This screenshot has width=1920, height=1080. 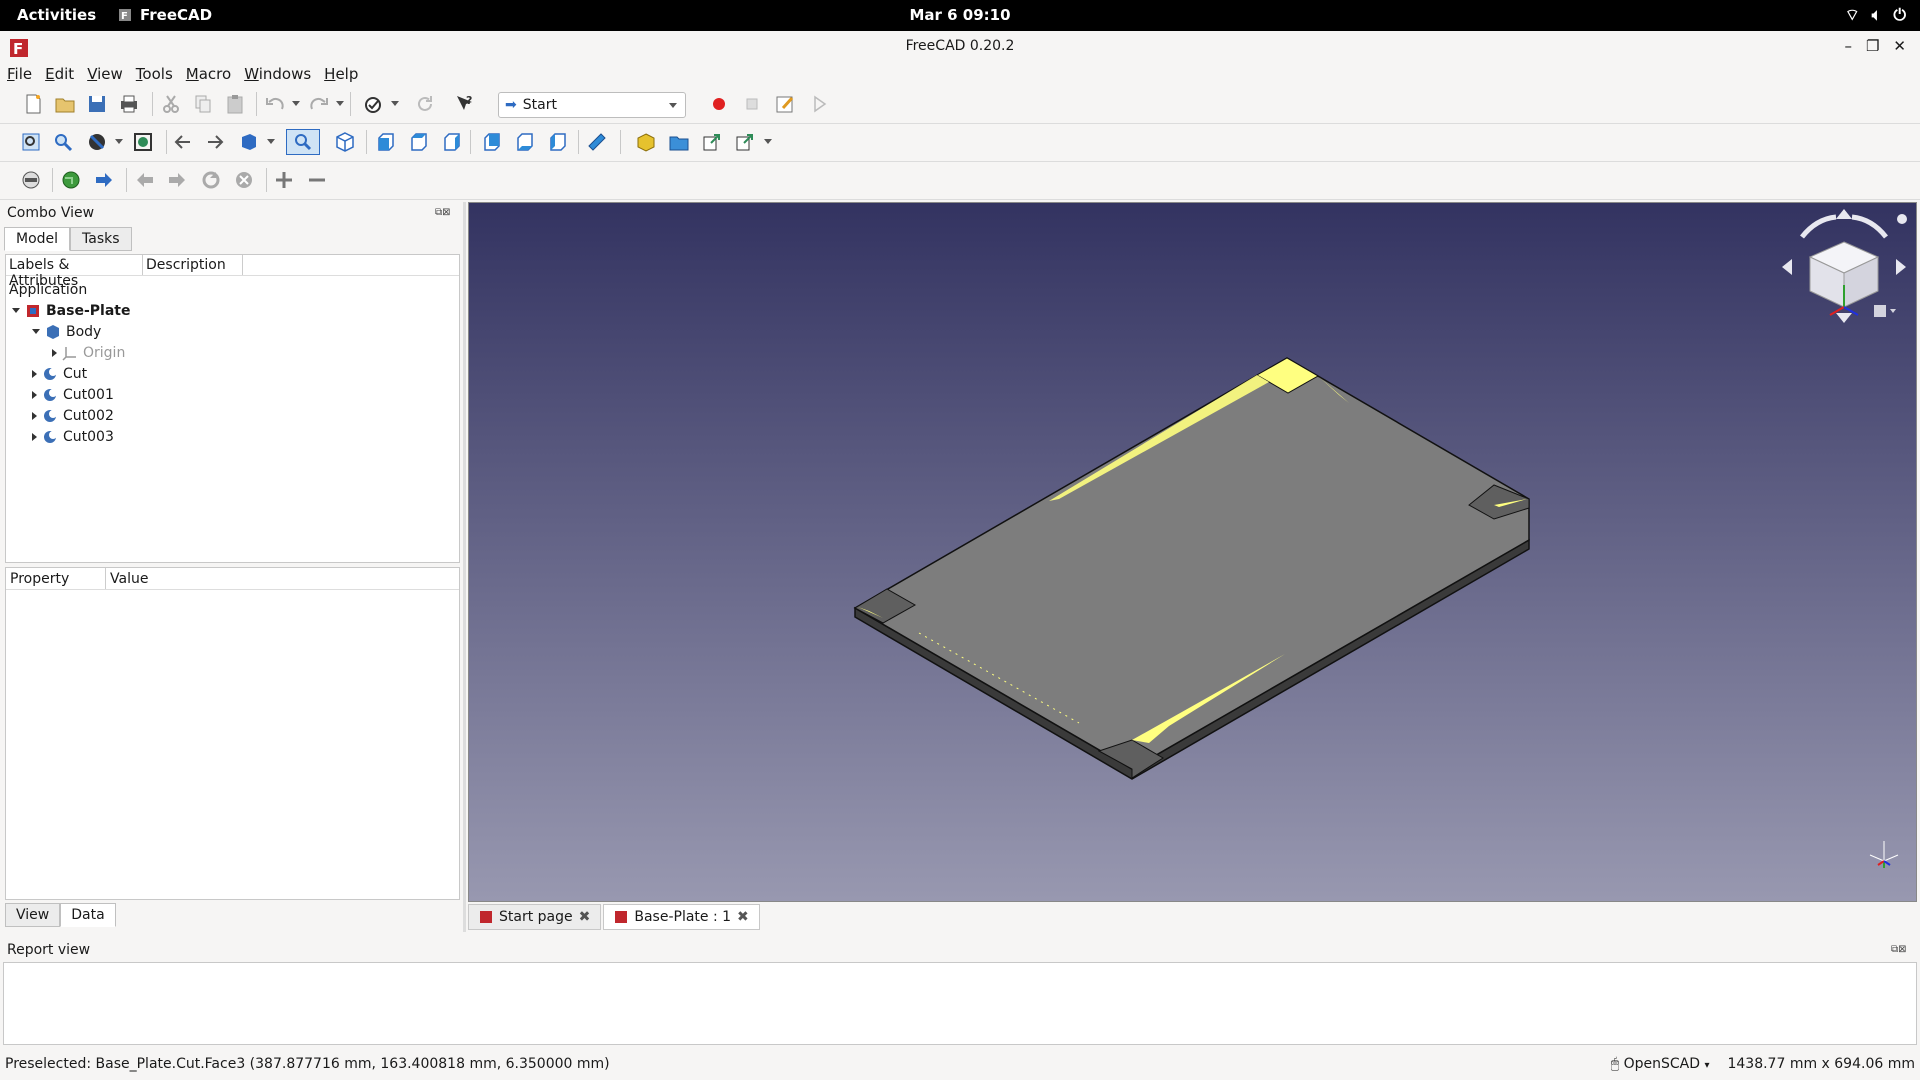 I want to click on property-header: Property, so click(x=56, y=578).